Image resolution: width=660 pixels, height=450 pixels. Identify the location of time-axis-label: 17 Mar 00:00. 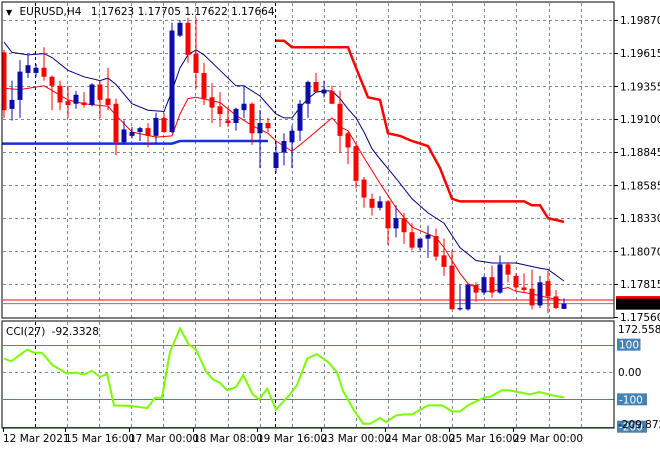
(164, 439).